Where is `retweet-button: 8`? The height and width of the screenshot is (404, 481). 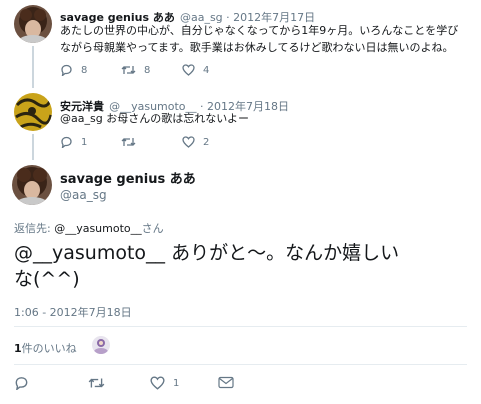 retweet-button: 8 is located at coordinates (135, 70).